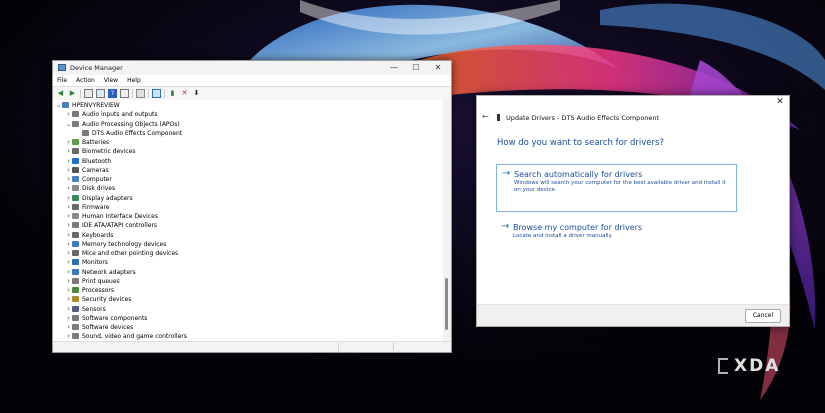 This screenshot has width=825, height=413. I want to click on maximize-button: ☐, so click(416, 68).